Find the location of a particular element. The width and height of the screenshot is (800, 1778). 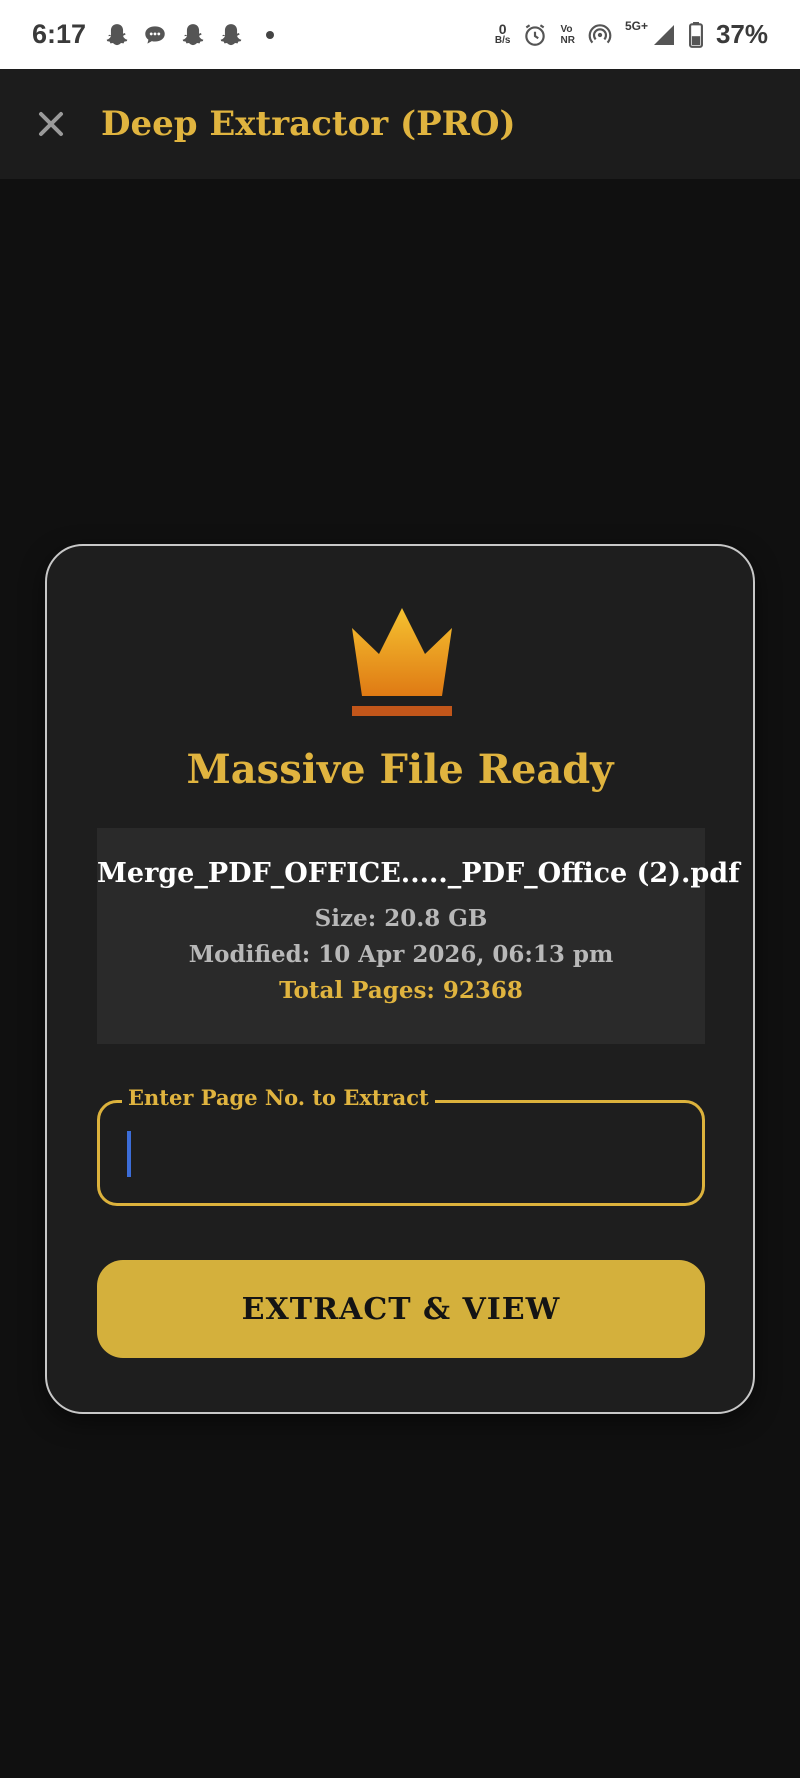

page-number-input is located at coordinates (406, 1153).